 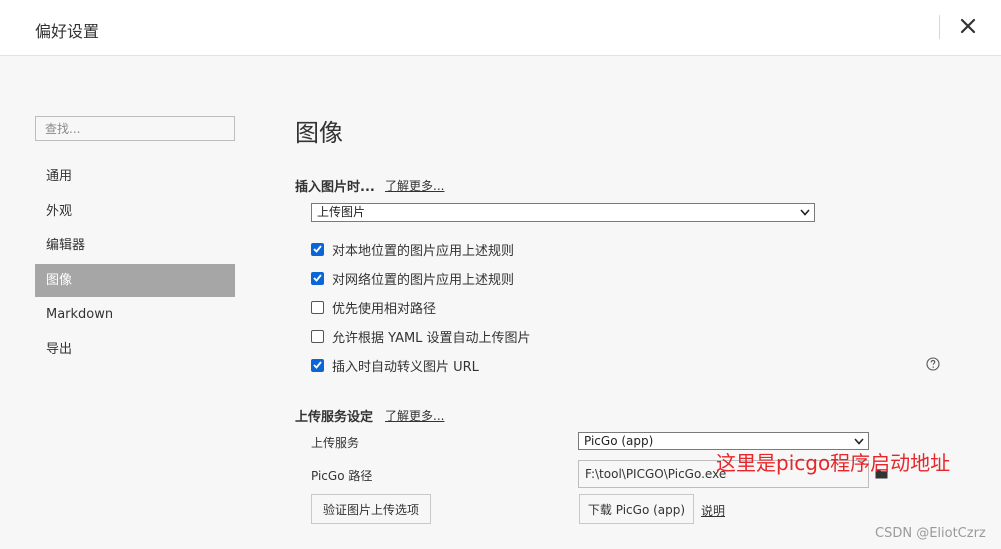 What do you see at coordinates (67, 31) in the screenshot?
I see `window-title: 偏好设置` at bounding box center [67, 31].